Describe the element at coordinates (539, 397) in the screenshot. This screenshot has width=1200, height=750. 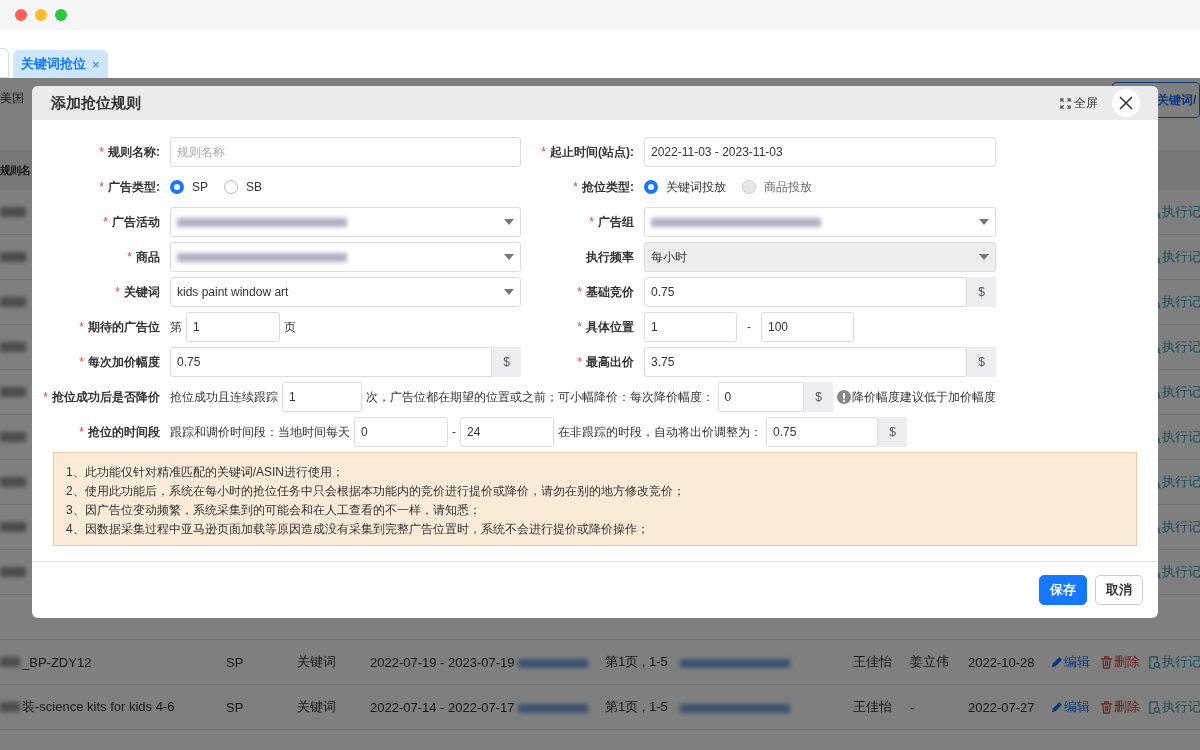
I see `field-text: 次，广告位都在期望的位置或之前；可小幅降价：每次降价幅度：` at that location.